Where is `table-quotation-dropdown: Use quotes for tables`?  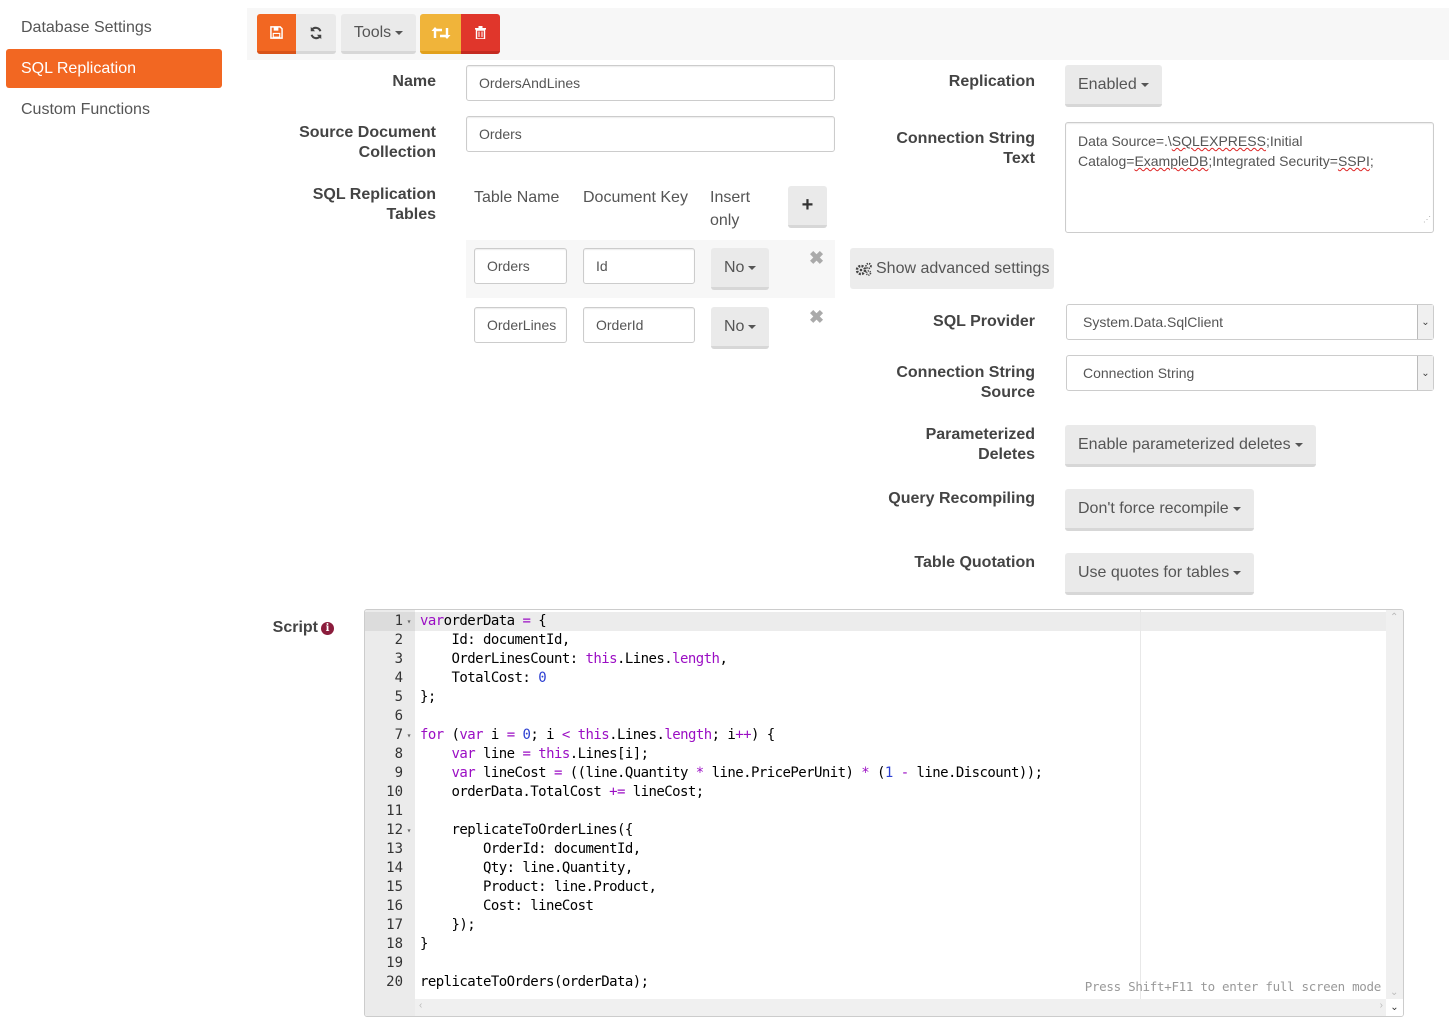 table-quotation-dropdown: Use quotes for tables is located at coordinates (1160, 574).